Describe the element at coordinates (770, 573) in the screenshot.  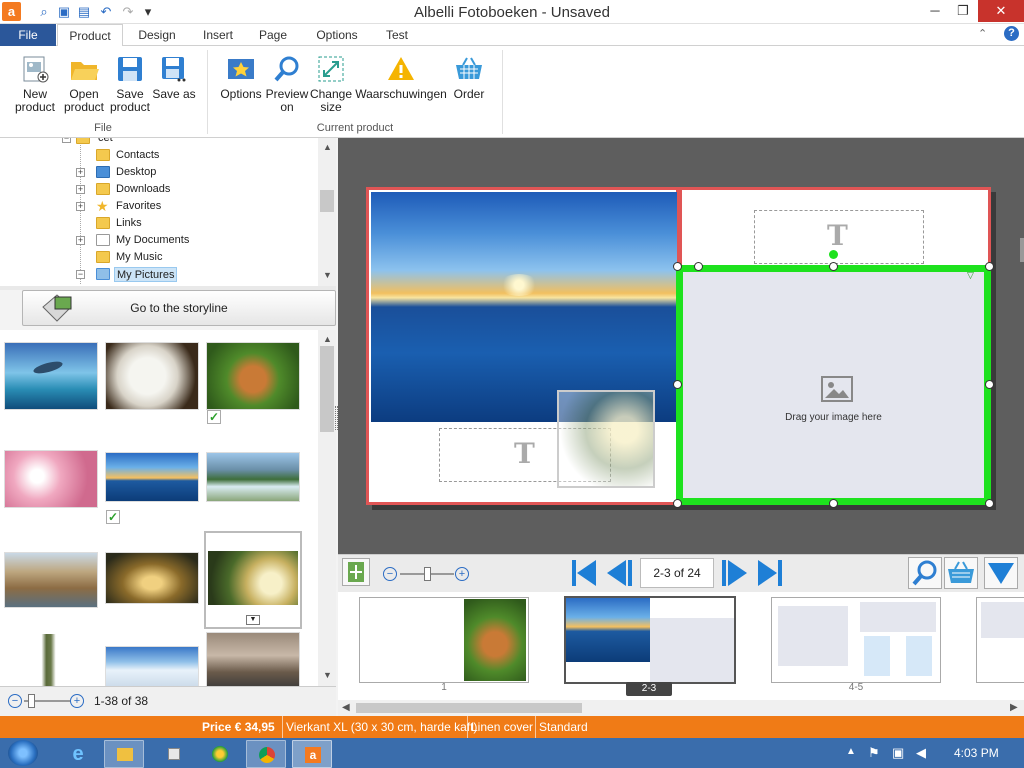
I see `last-page-icon` at that location.